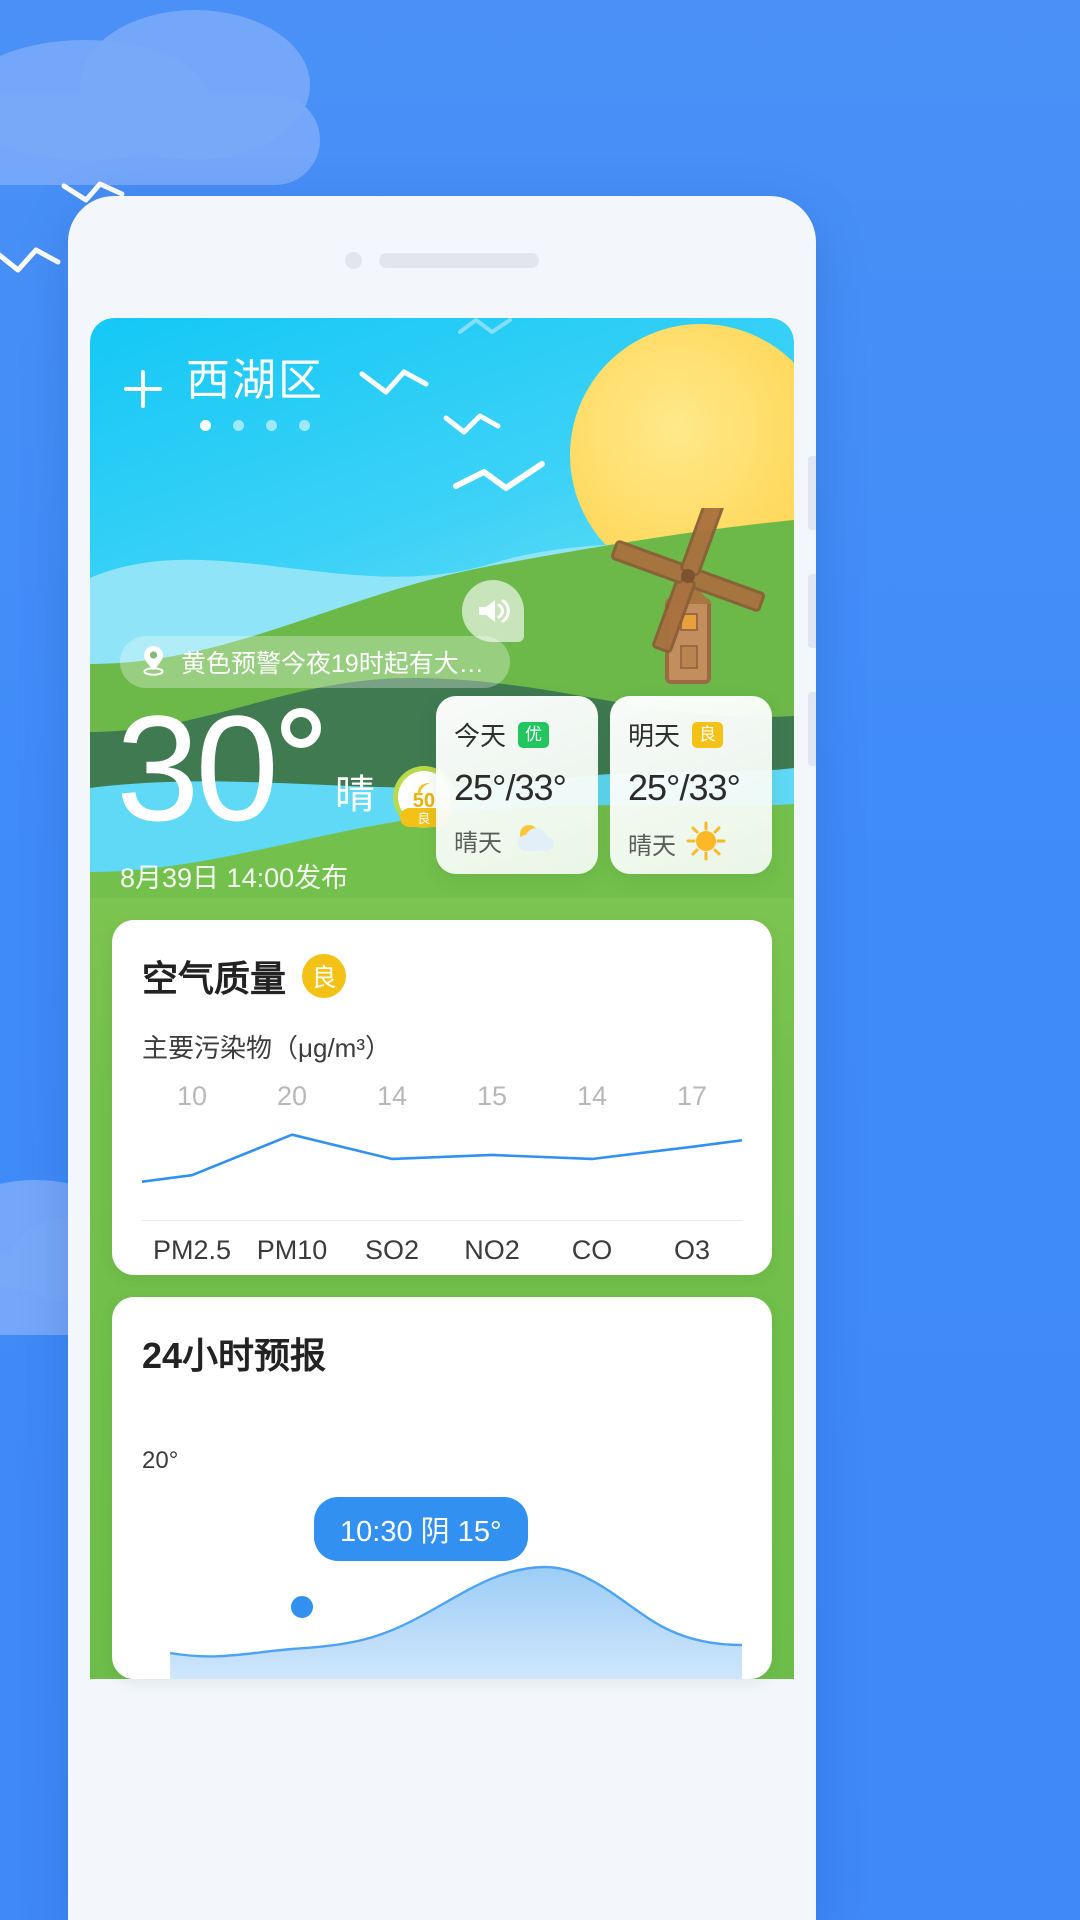 The image size is (1080, 1920). I want to click on pollutant-value: 20, so click(292, 1096).